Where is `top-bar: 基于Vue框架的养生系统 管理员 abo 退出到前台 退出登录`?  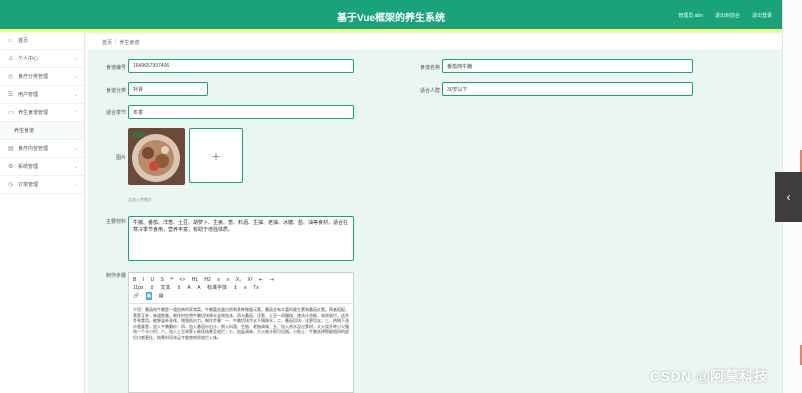 top-bar: 基于Vue框架的养生系统 管理员 abo 退出到前台 退出登录 is located at coordinates (391, 14).